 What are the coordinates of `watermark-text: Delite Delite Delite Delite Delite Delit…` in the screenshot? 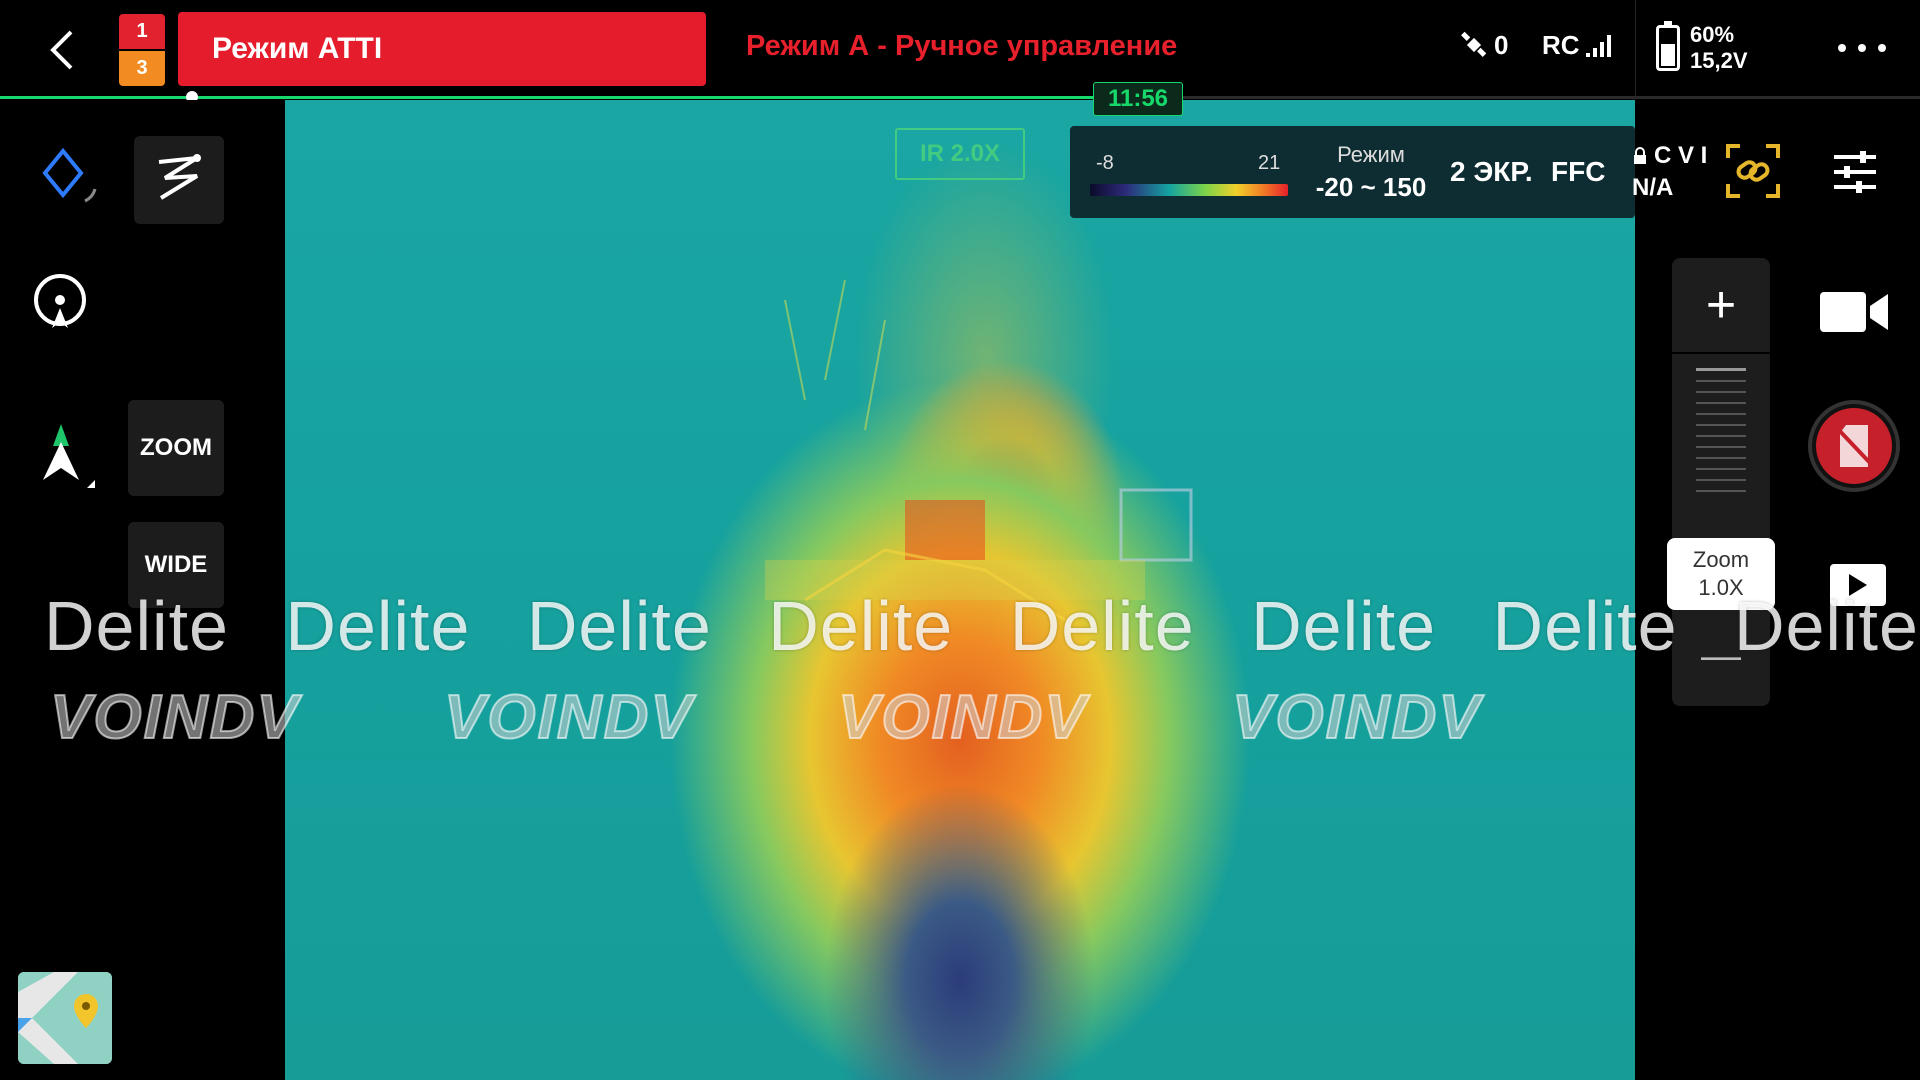 It's located at (981, 626).